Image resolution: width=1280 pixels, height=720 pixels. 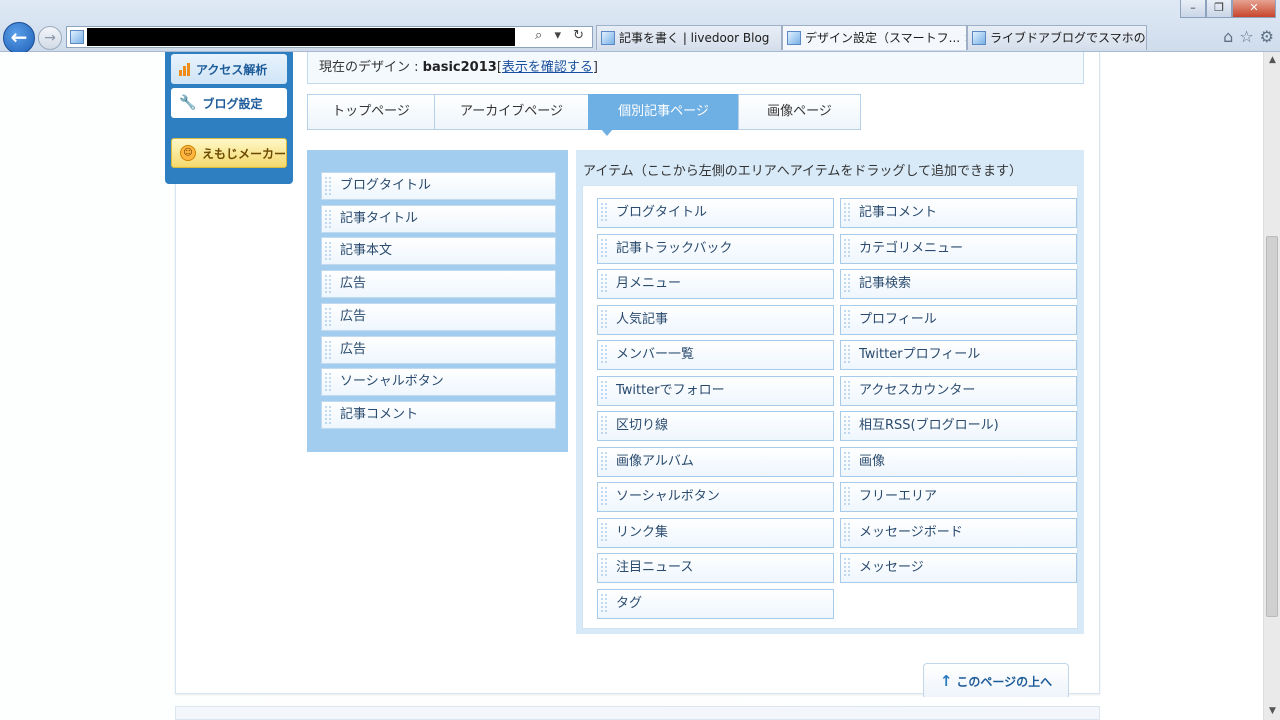 What do you see at coordinates (438, 218) in the screenshot?
I see `placed-item: 記事タイトル` at bounding box center [438, 218].